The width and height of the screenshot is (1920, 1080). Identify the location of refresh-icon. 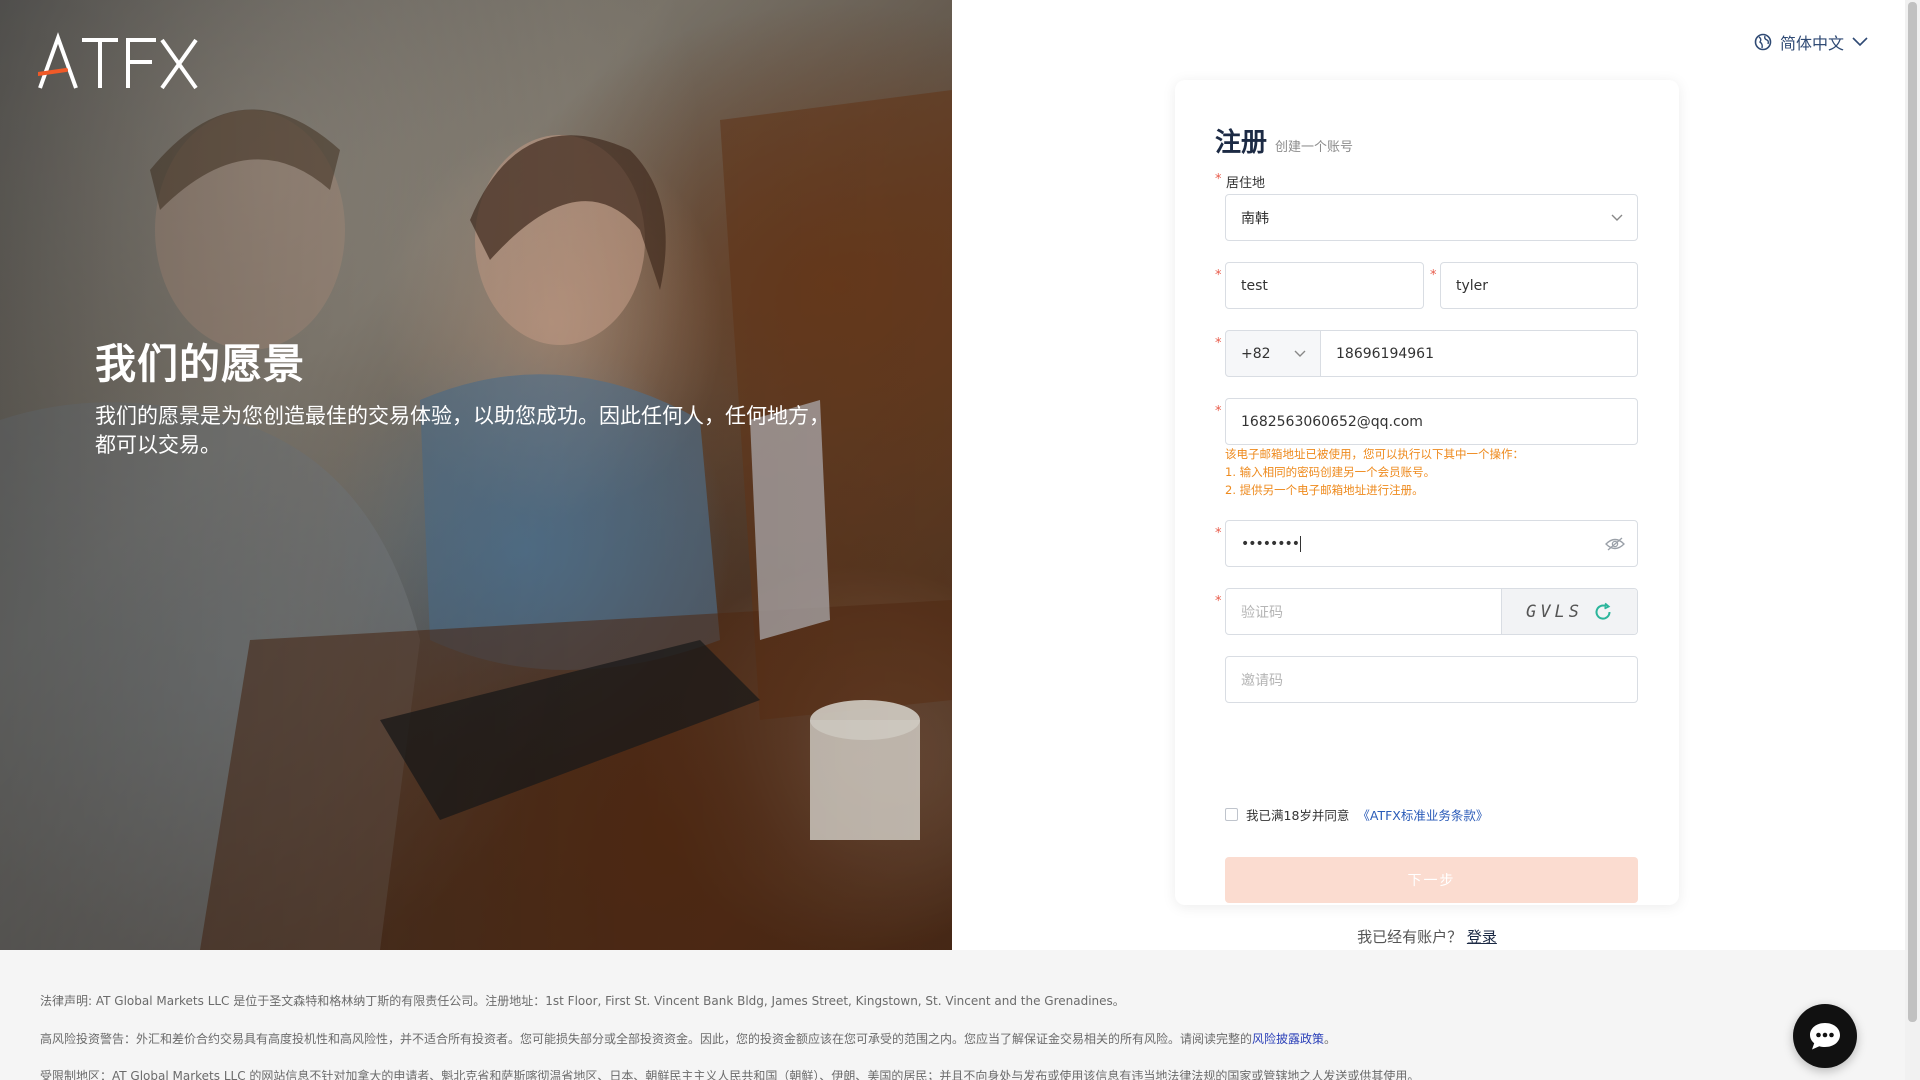
(1603, 612).